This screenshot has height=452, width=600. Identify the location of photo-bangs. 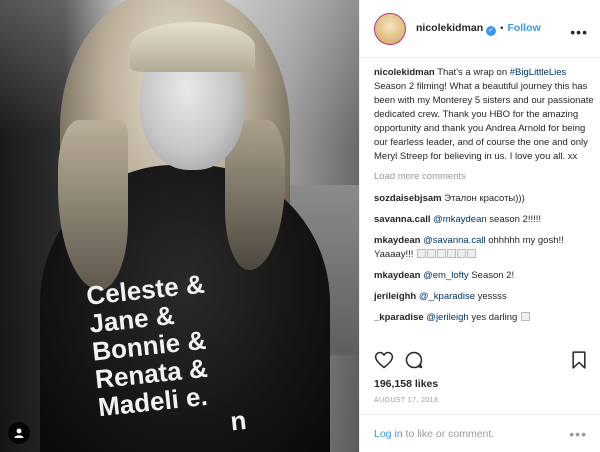
(192, 47).